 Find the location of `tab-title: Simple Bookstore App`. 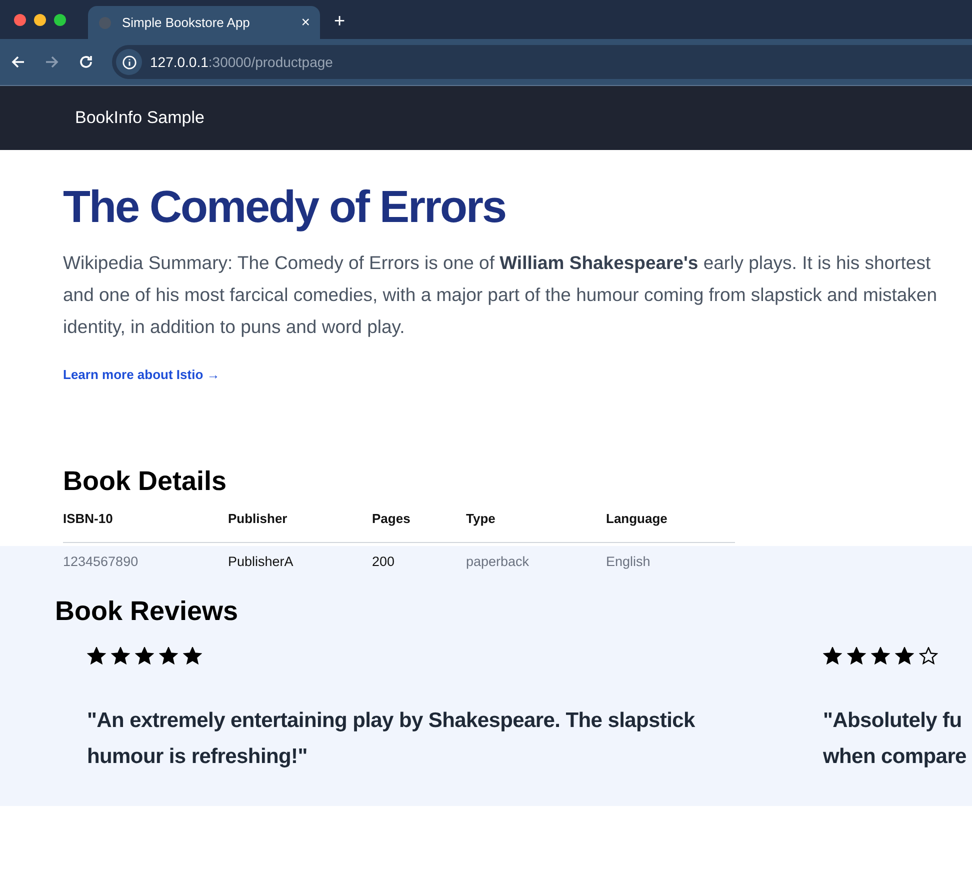

tab-title: Simple Bookstore App is located at coordinates (186, 22).